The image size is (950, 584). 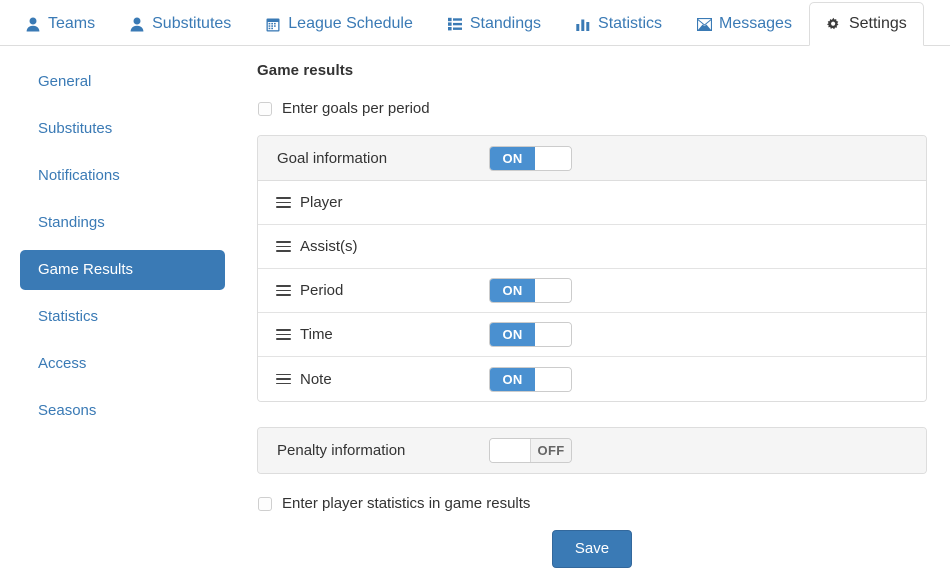 I want to click on goal-information-toggle: ON, so click(x=530, y=158).